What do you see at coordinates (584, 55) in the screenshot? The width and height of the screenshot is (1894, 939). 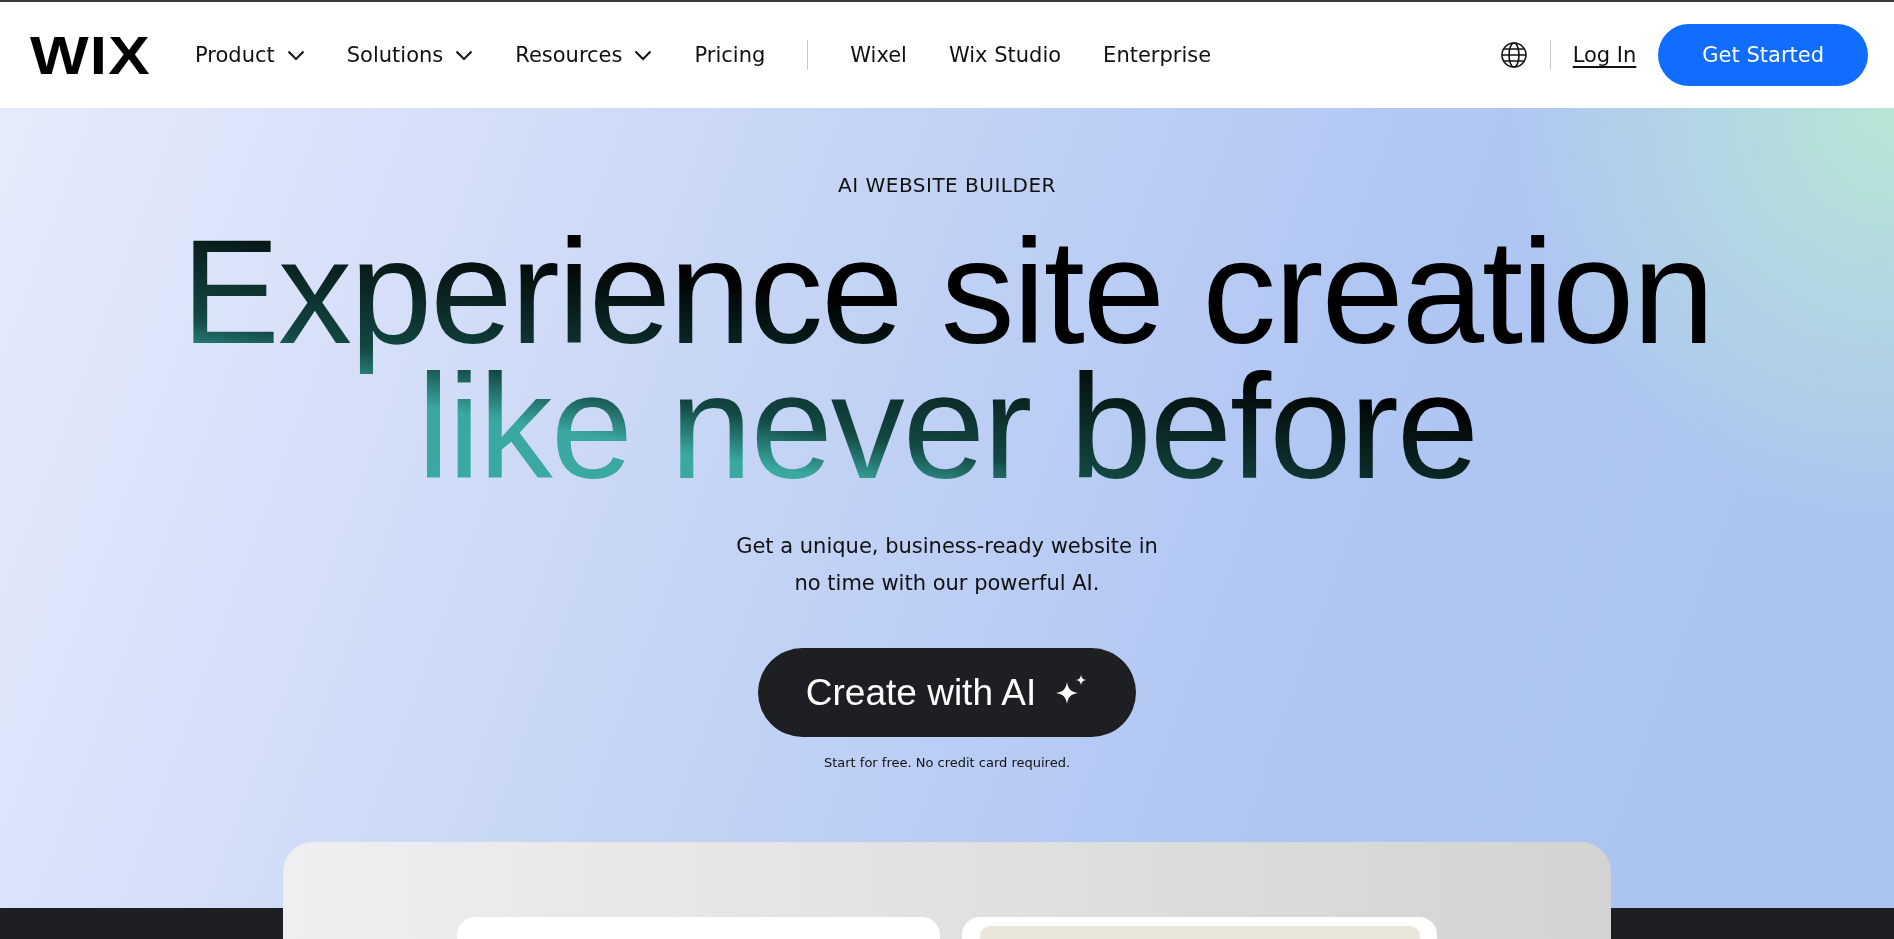 I see `nav-link: Resources` at bounding box center [584, 55].